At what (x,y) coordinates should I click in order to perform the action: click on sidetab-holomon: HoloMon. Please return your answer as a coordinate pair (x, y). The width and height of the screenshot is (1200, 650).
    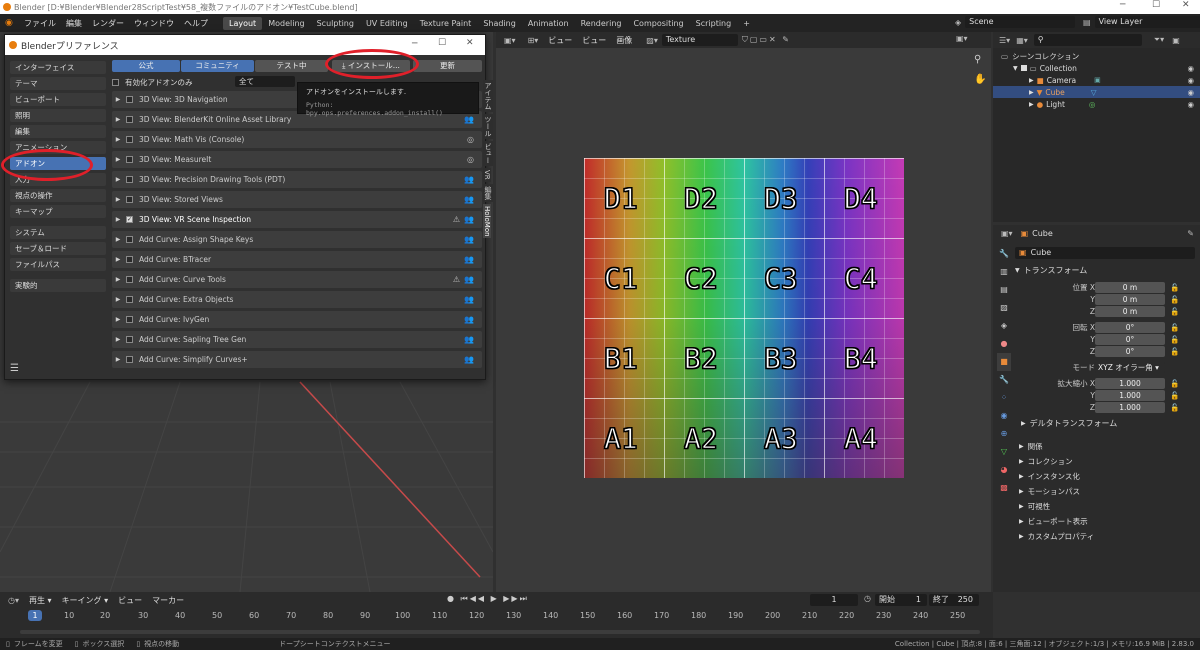
    Looking at the image, I should click on (487, 221).